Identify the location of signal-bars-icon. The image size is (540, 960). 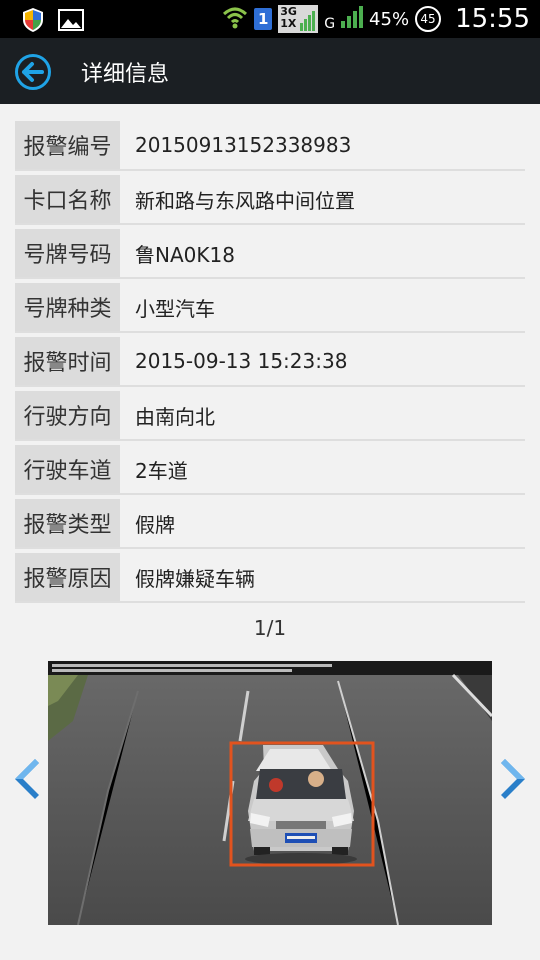
(308, 21).